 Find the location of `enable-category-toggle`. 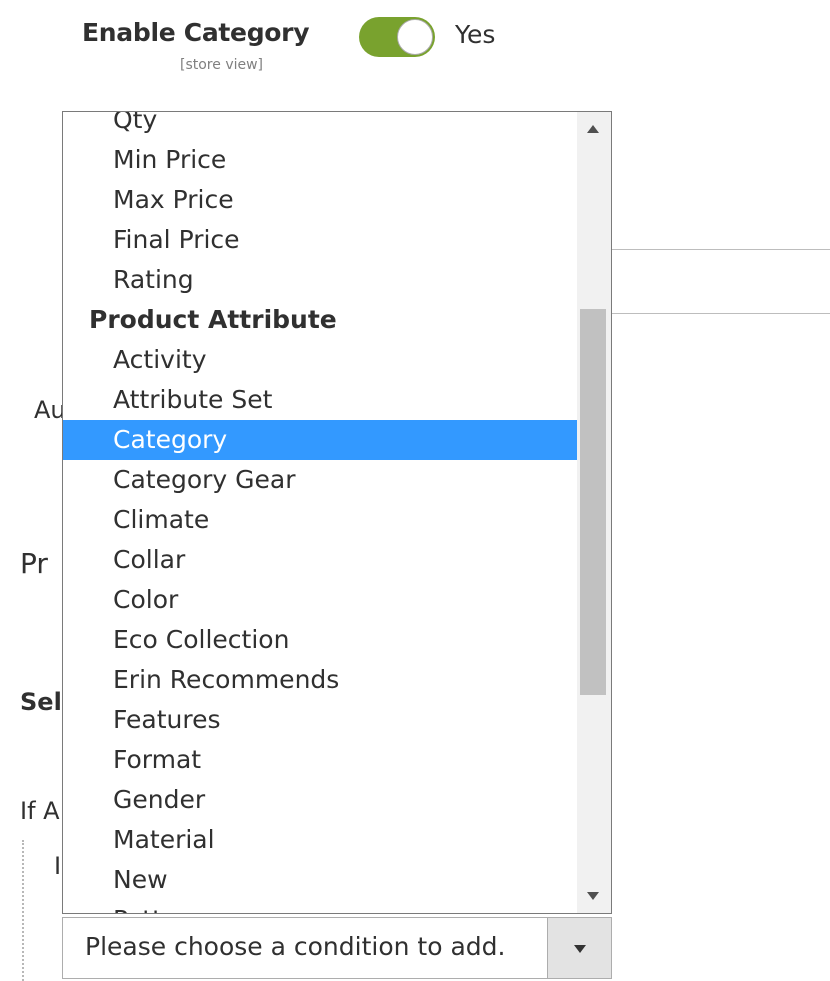

enable-category-toggle is located at coordinates (397, 37).